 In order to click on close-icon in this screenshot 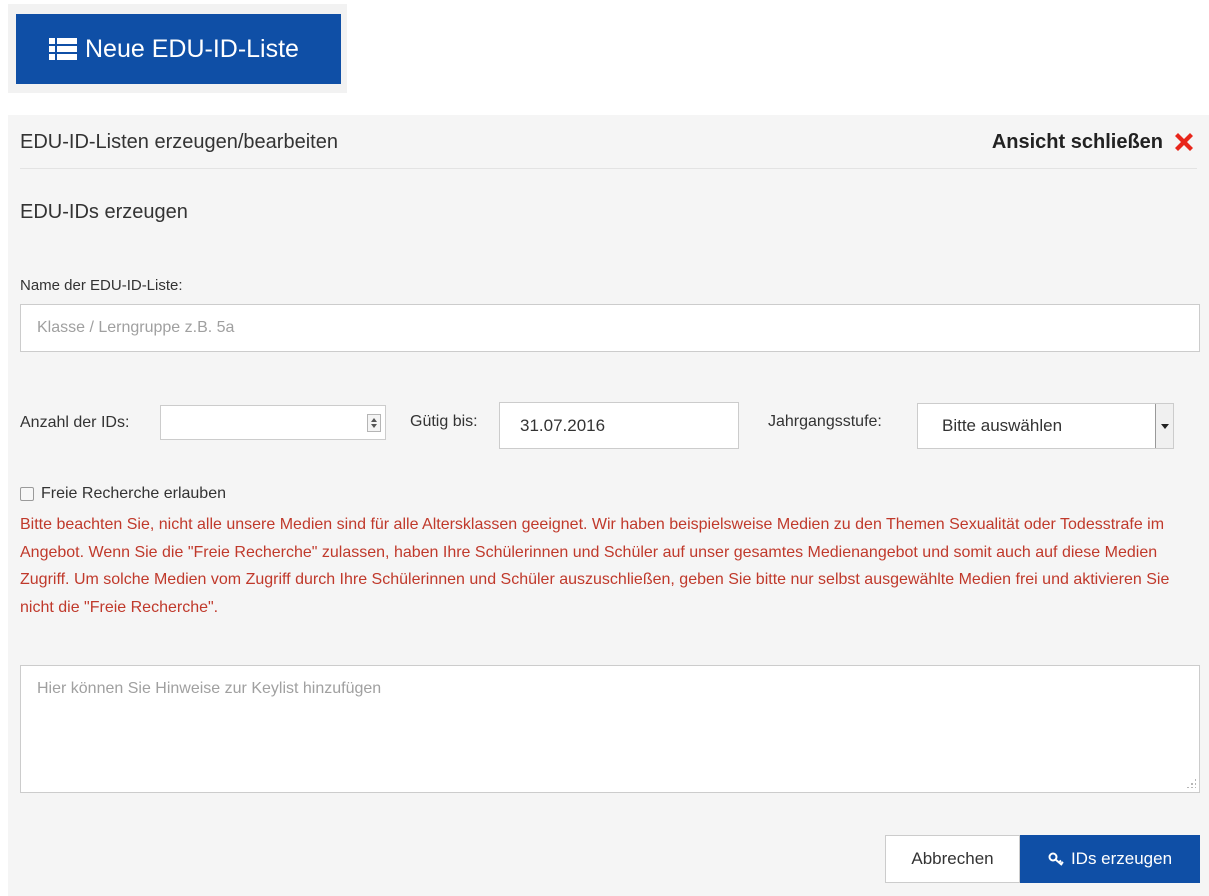, I will do `click(1184, 142)`.